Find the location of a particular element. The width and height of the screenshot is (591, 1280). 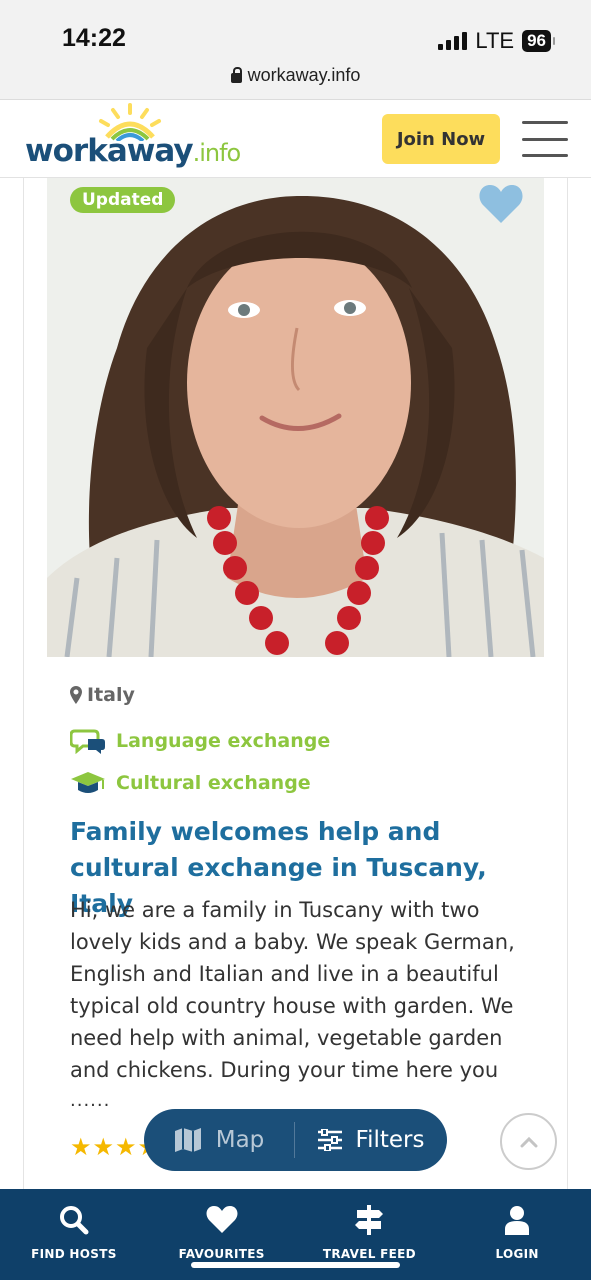

map-button: Map is located at coordinates (219, 1140).